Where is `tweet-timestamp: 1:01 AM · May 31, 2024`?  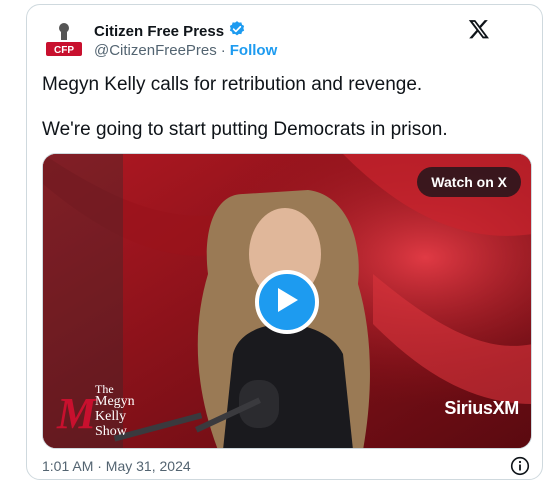
tweet-timestamp: 1:01 AM · May 31, 2024 is located at coordinates (116, 466).